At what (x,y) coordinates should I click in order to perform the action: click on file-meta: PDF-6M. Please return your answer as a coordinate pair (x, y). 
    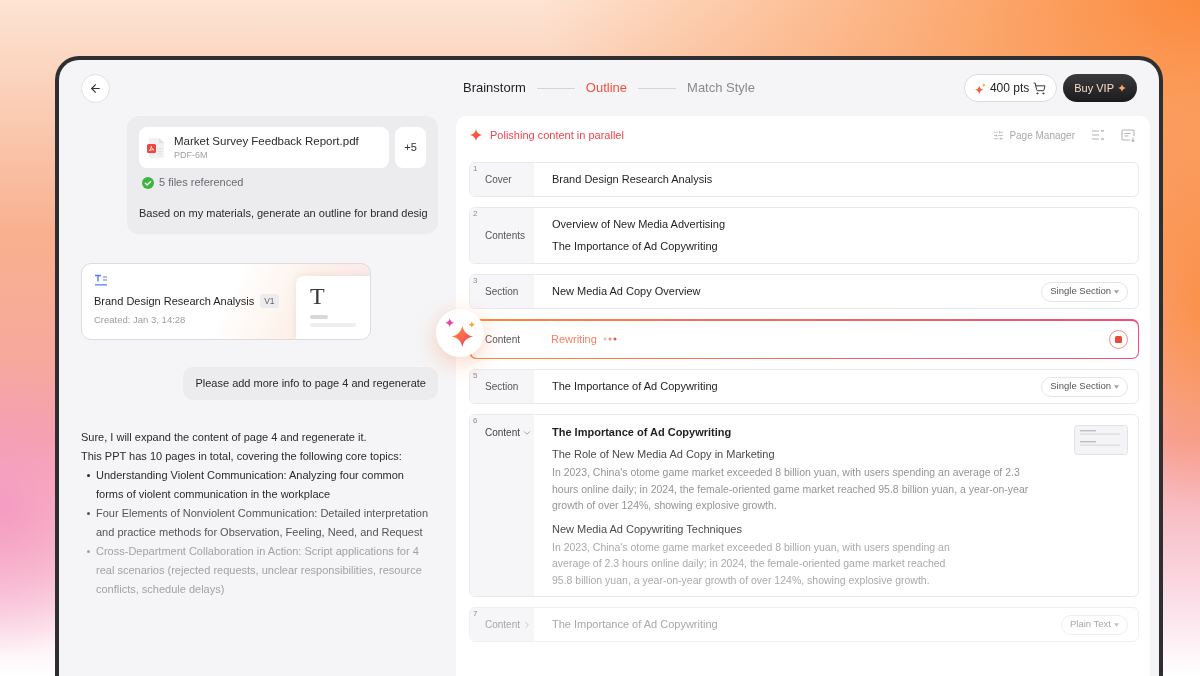
    Looking at the image, I should click on (191, 155).